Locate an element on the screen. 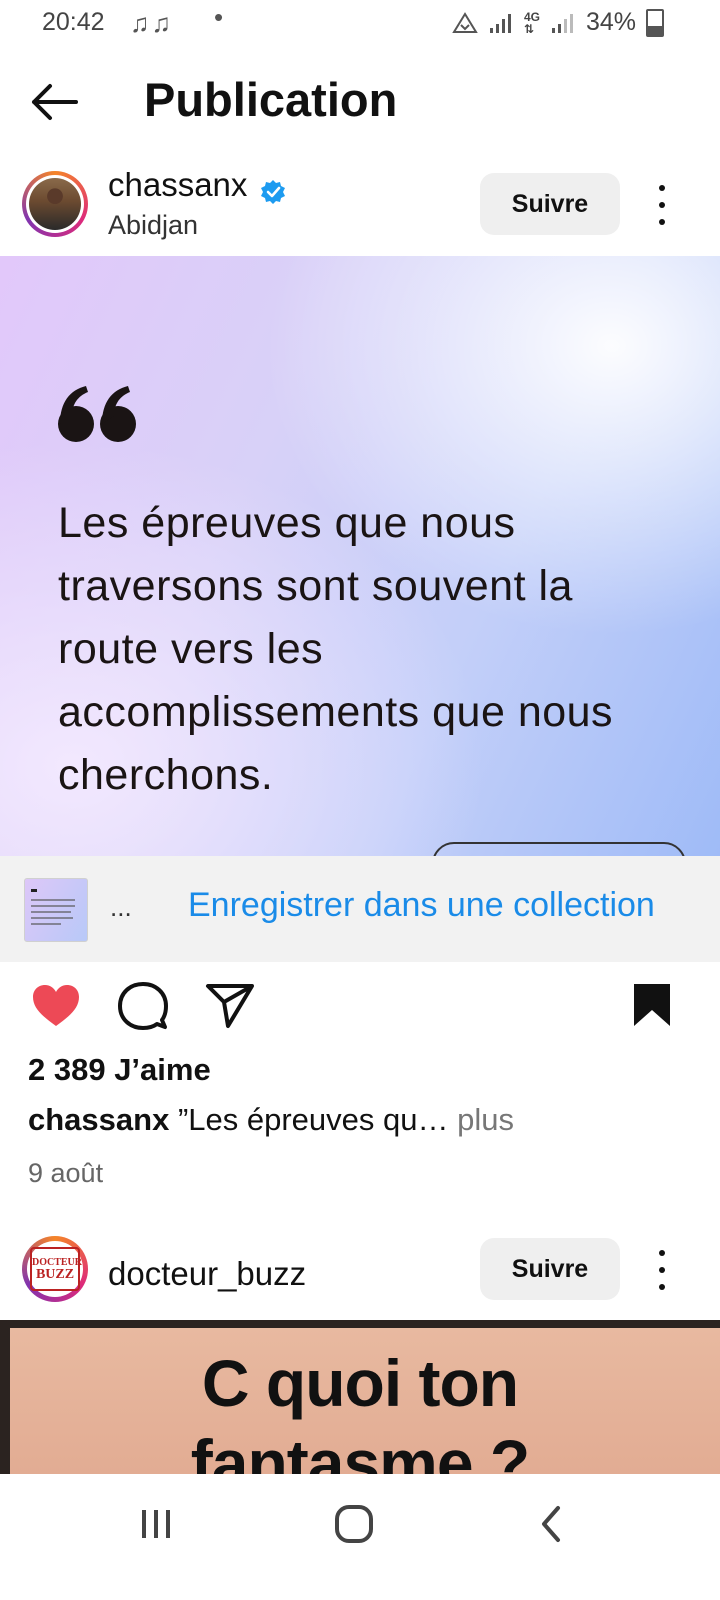  network-type: 4G ⇅ is located at coordinates (531, 22).